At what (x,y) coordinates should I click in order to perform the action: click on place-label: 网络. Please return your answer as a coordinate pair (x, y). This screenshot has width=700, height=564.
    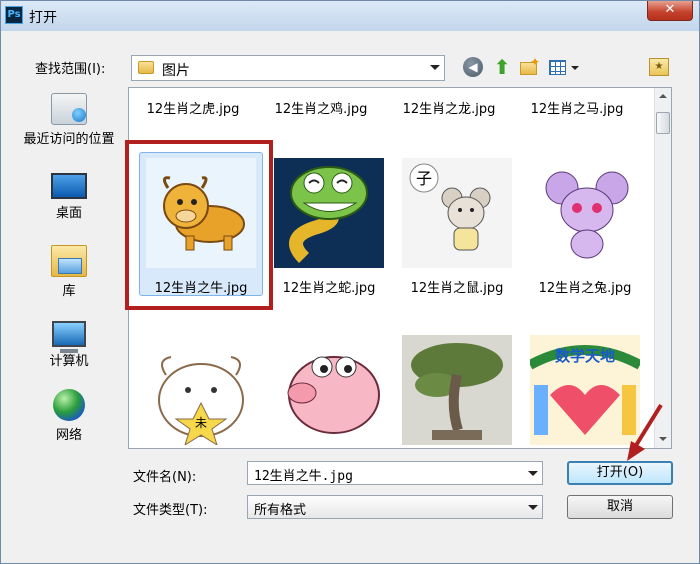
    Looking at the image, I should click on (68, 435).